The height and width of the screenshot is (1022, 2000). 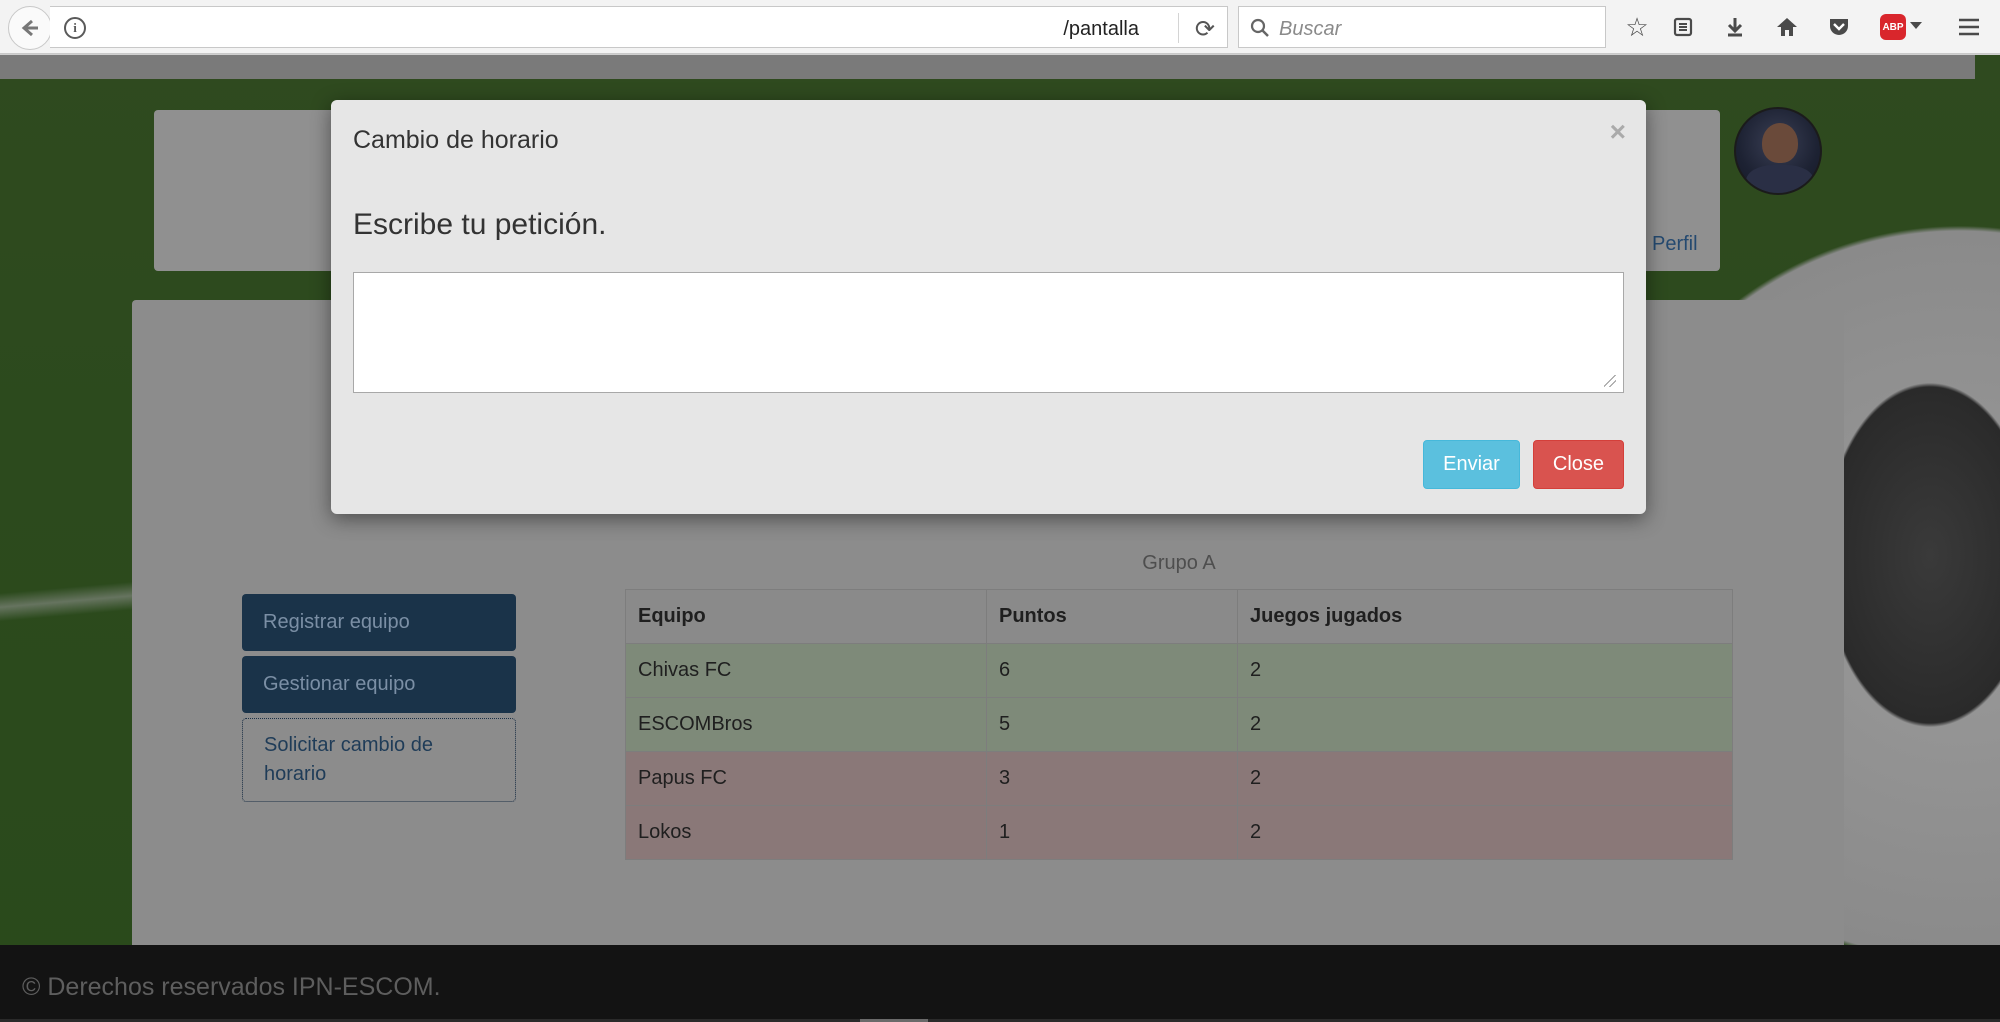 I want to click on url-bar: i /pantalla ⟳, so click(x=639, y=27).